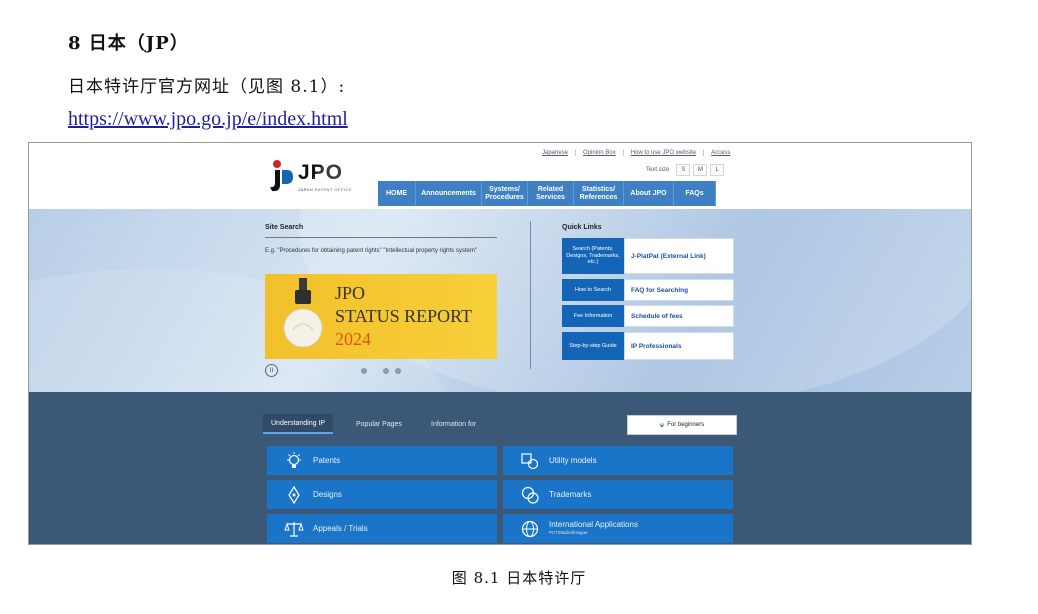  I want to click on tile-label: Designs, so click(327, 494).